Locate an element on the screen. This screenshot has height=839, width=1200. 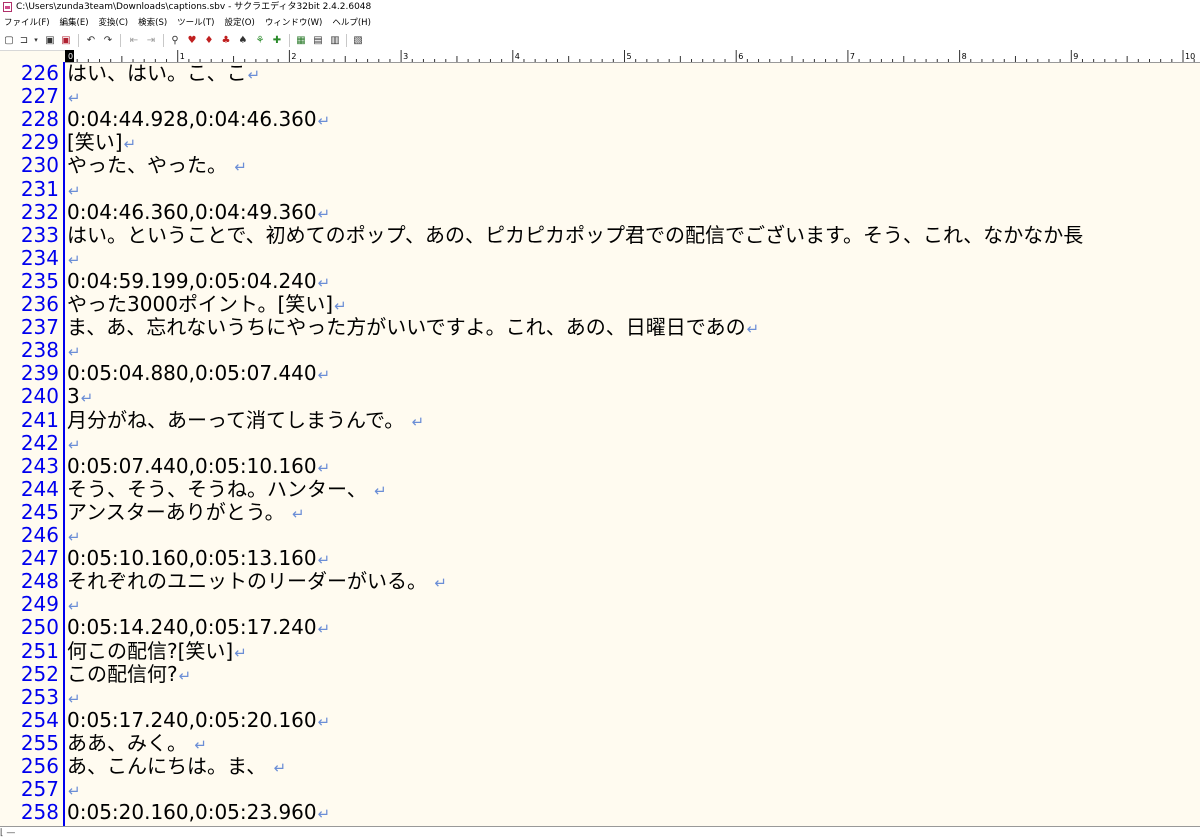
editor-line: 251 何この配信?[笑い]↵ is located at coordinates (600, 651).